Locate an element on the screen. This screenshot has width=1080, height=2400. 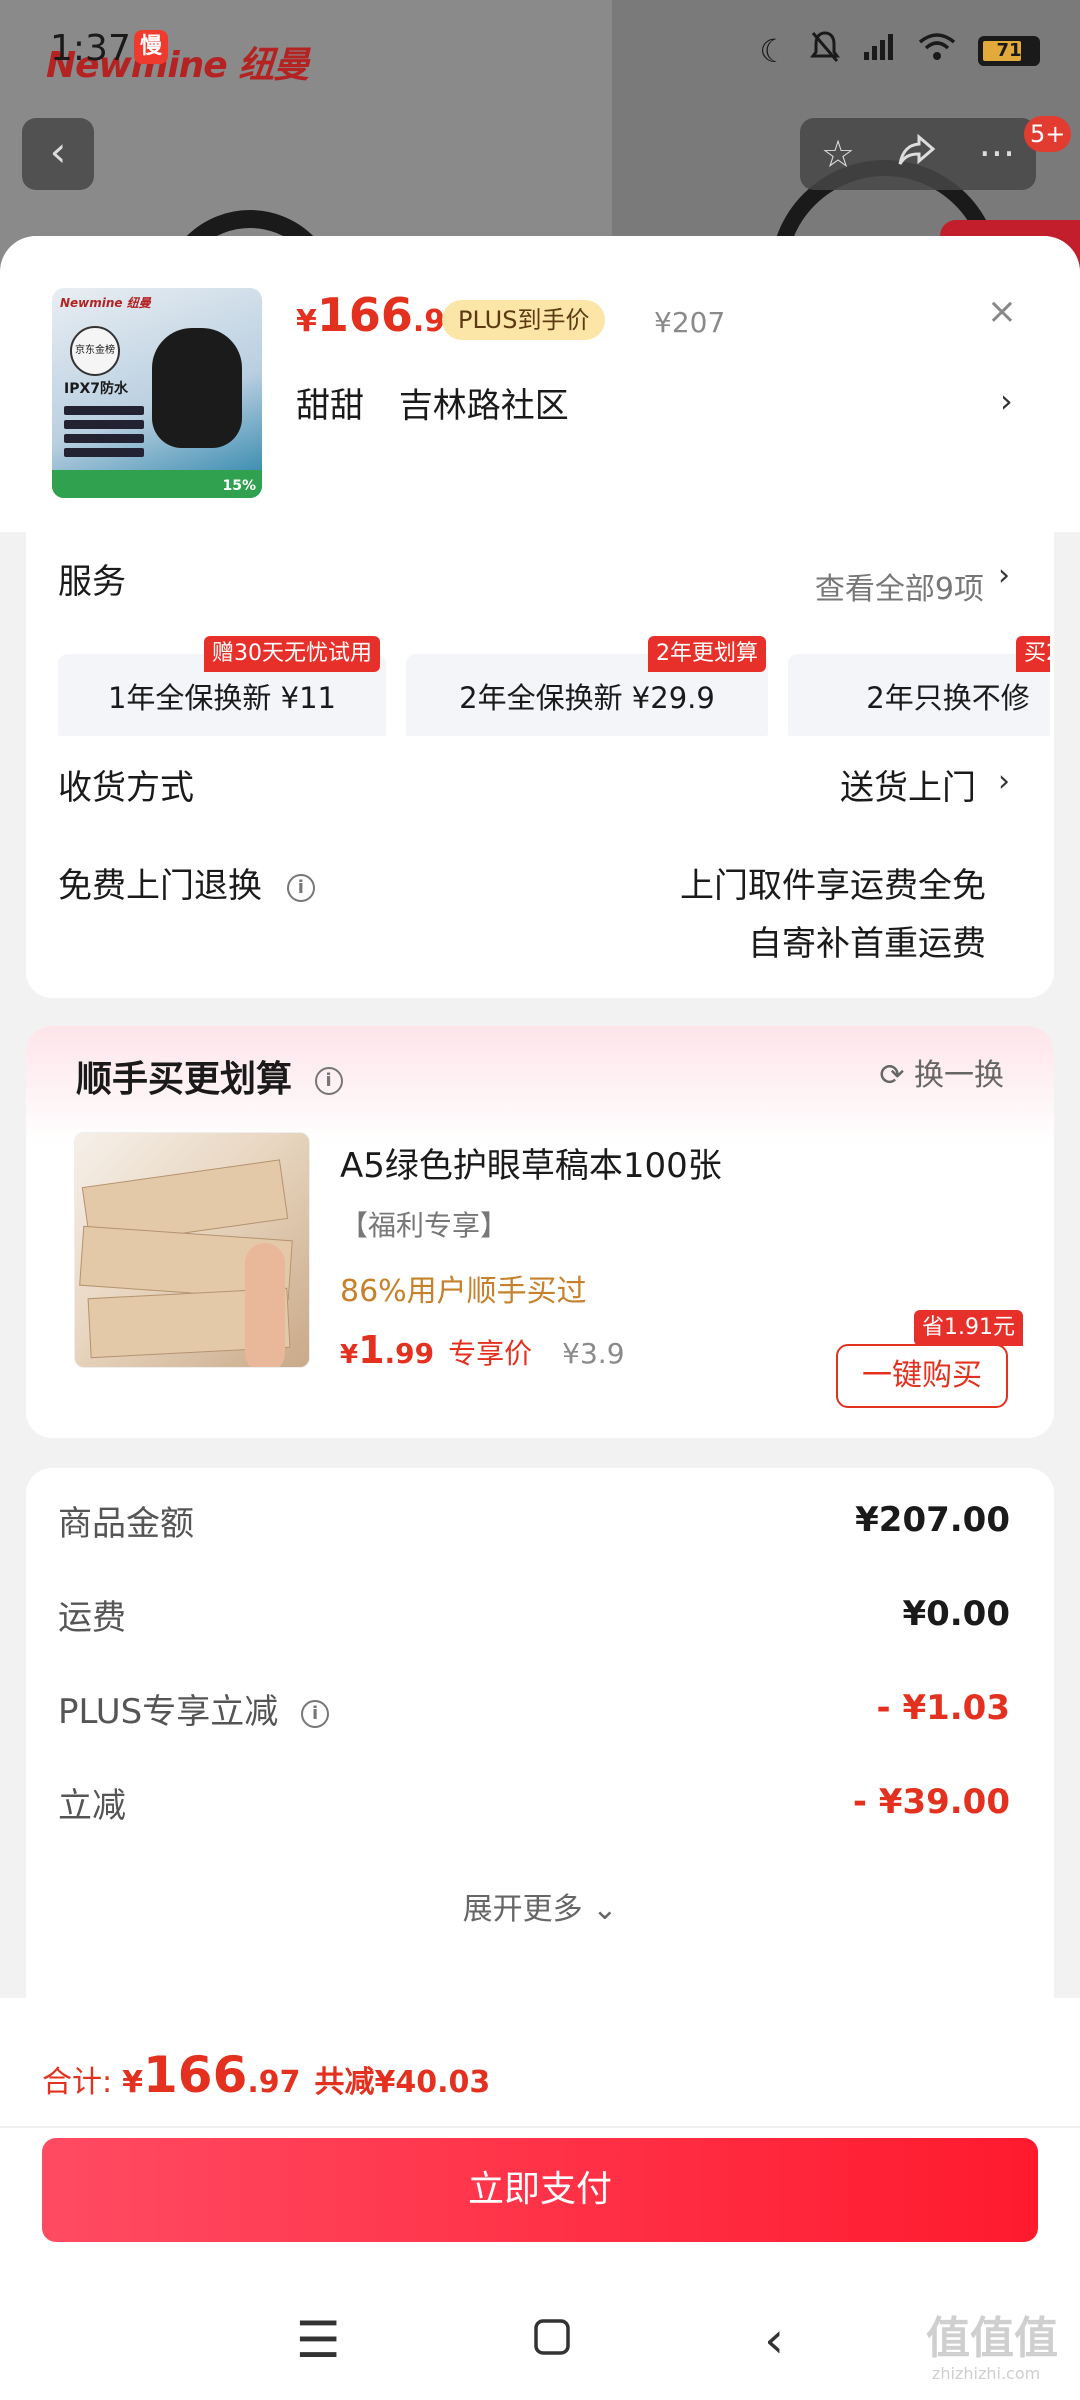
addon-product-image is located at coordinates (192, 1250).